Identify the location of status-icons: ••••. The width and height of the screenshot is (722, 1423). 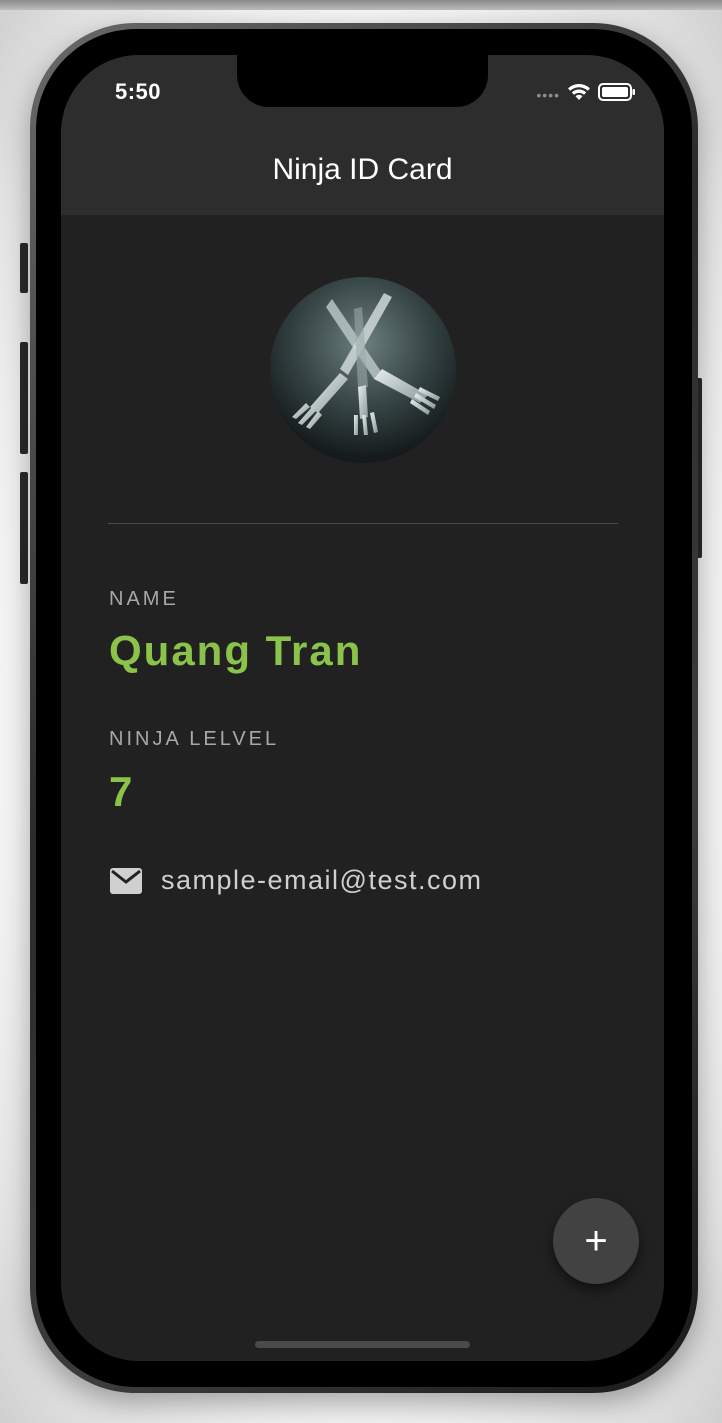
(586, 92).